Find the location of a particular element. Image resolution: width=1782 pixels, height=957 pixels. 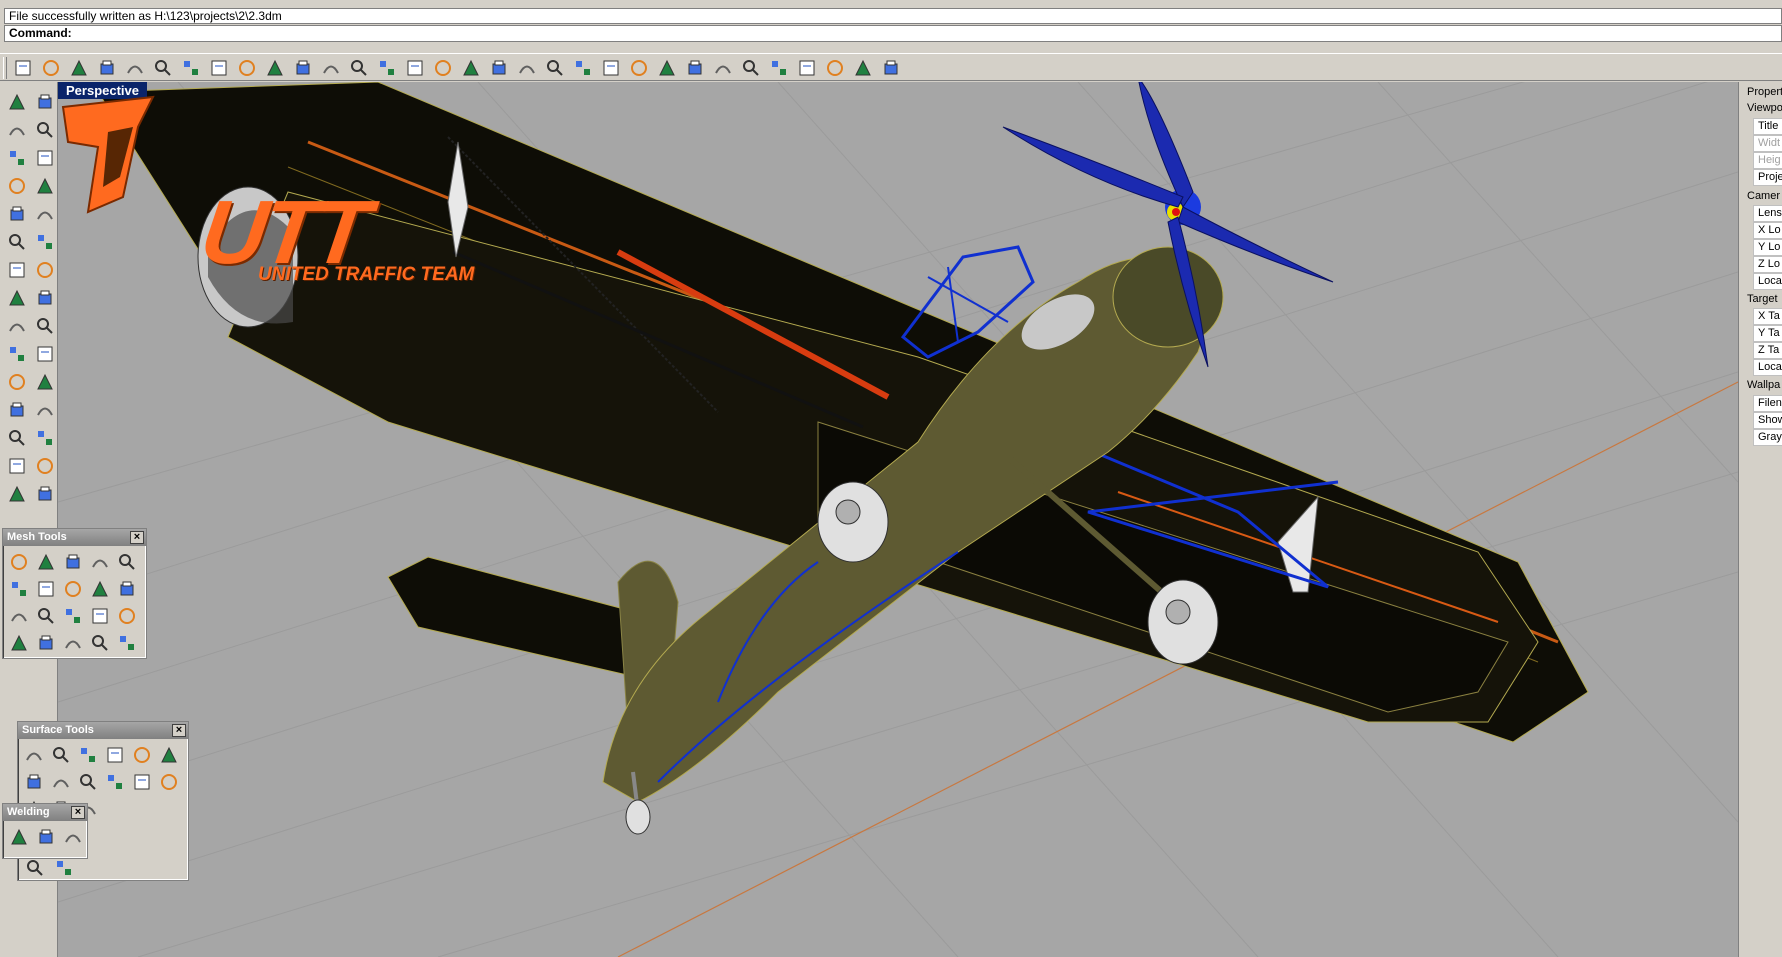

mesh-icon is located at coordinates (17, 494).